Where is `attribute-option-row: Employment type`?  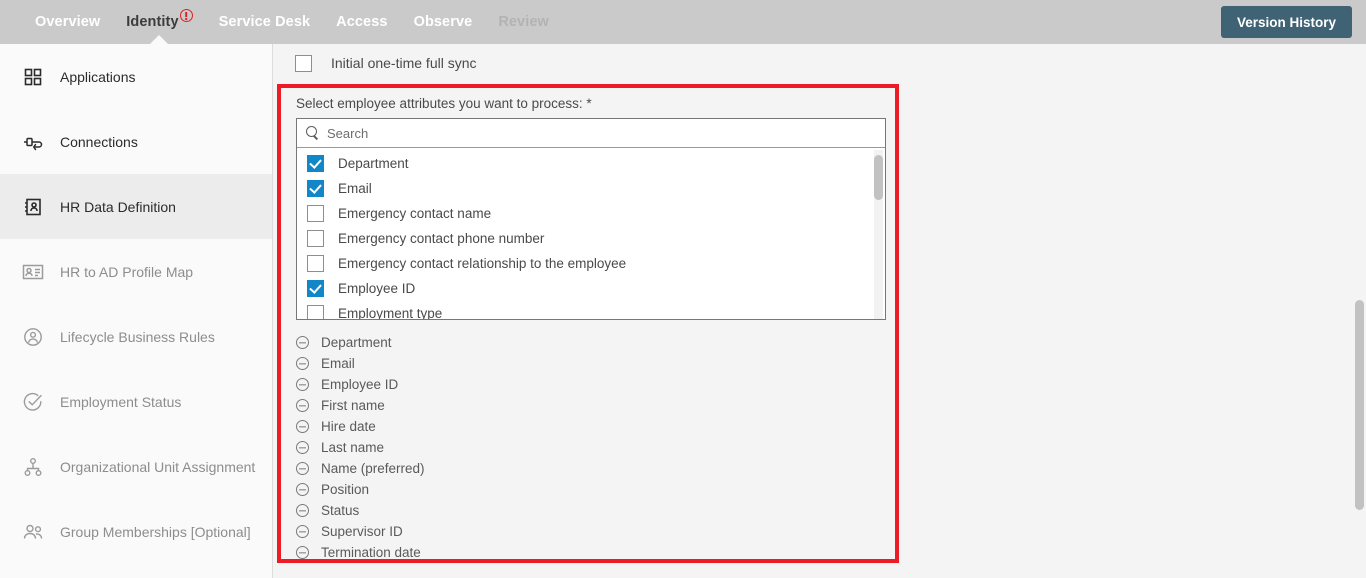 attribute-option-row: Employment type is located at coordinates (591, 310).